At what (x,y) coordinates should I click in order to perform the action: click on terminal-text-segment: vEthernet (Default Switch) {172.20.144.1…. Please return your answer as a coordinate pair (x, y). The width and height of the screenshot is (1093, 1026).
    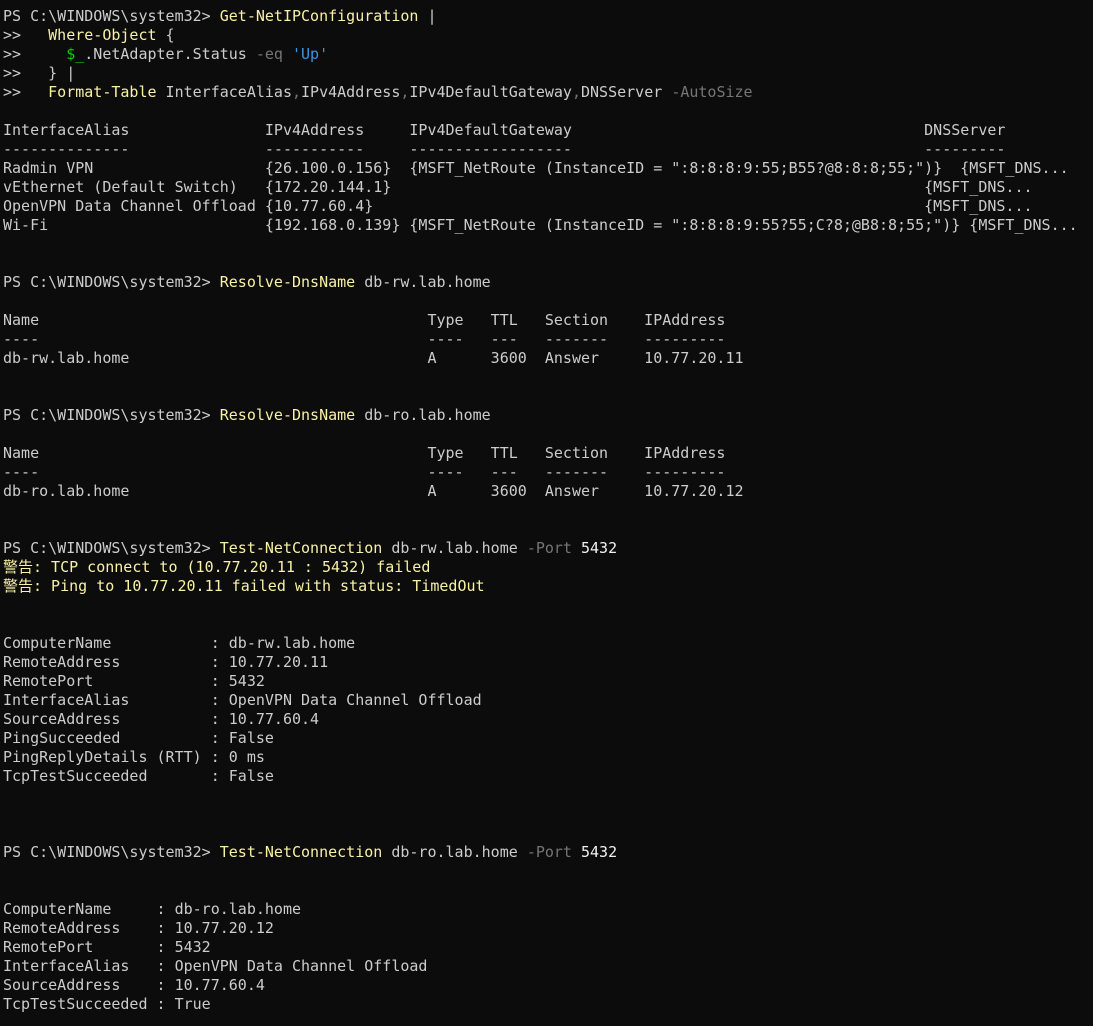
    Looking at the image, I should click on (518, 187).